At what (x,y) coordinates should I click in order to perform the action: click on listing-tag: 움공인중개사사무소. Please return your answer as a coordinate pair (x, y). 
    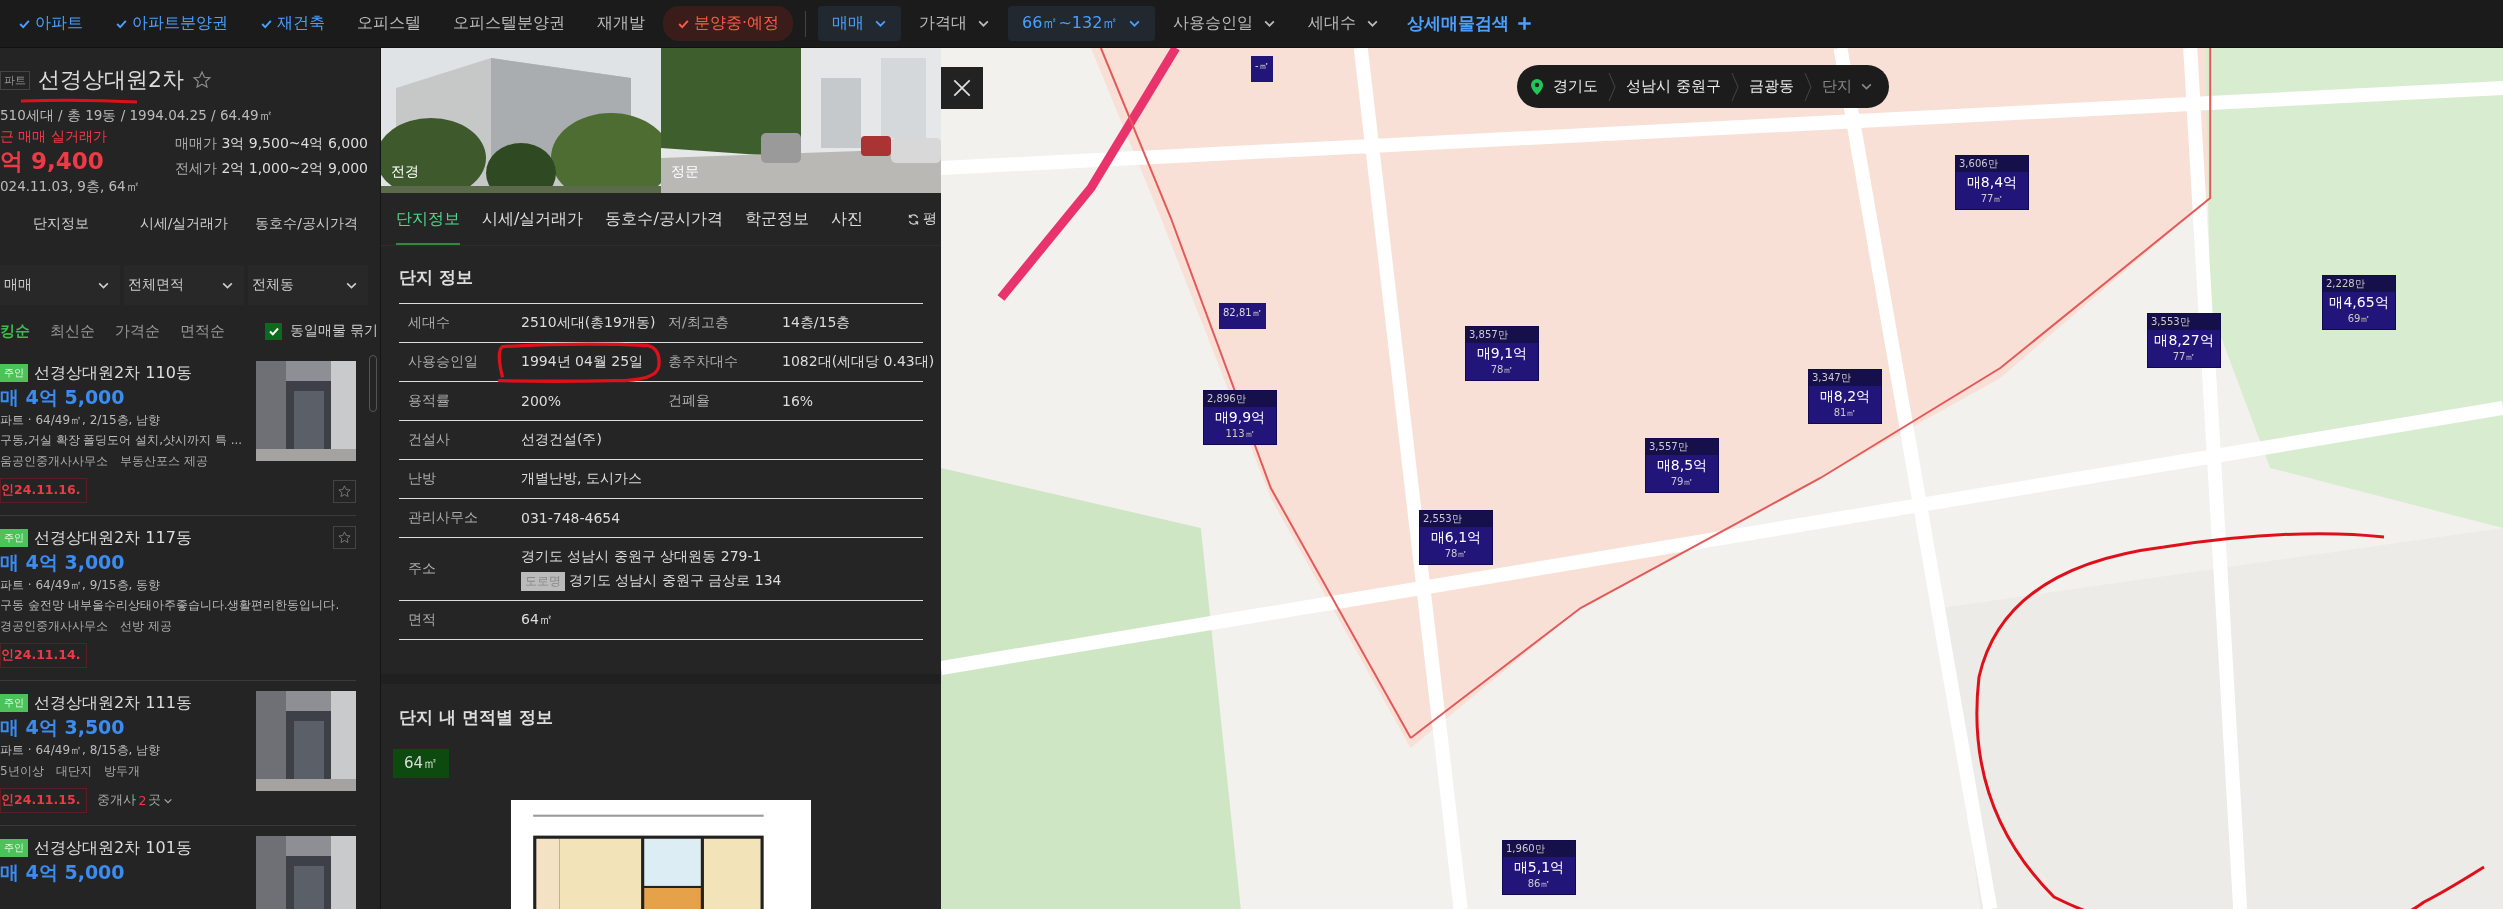
    Looking at the image, I should click on (54, 461).